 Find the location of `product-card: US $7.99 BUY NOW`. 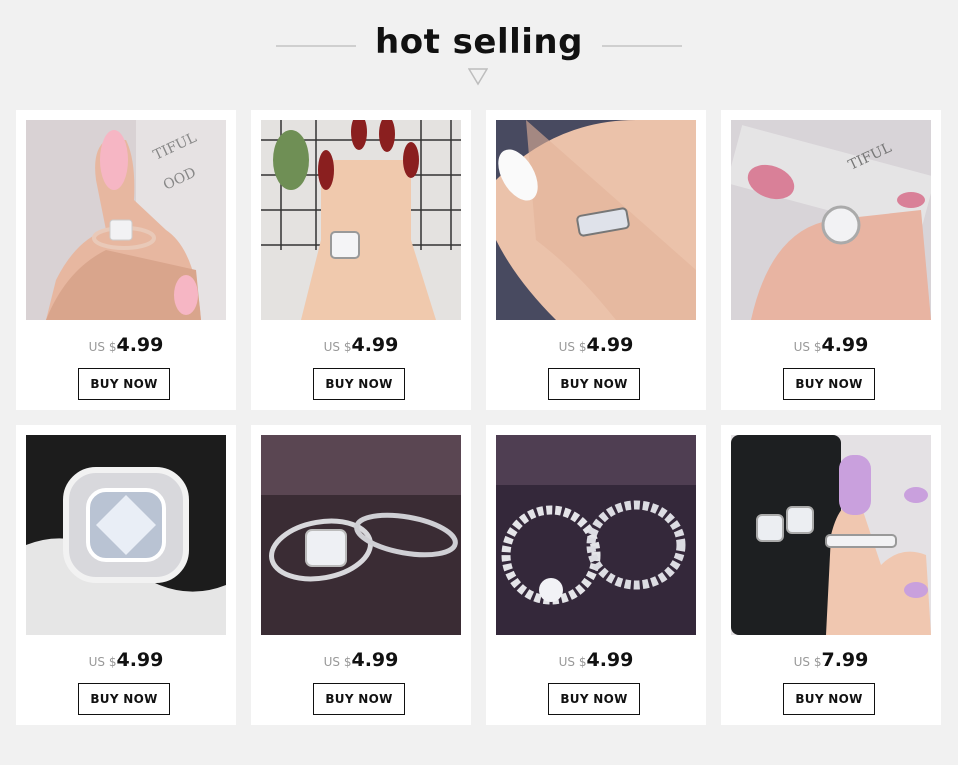

product-card: US $7.99 BUY NOW is located at coordinates (831, 575).